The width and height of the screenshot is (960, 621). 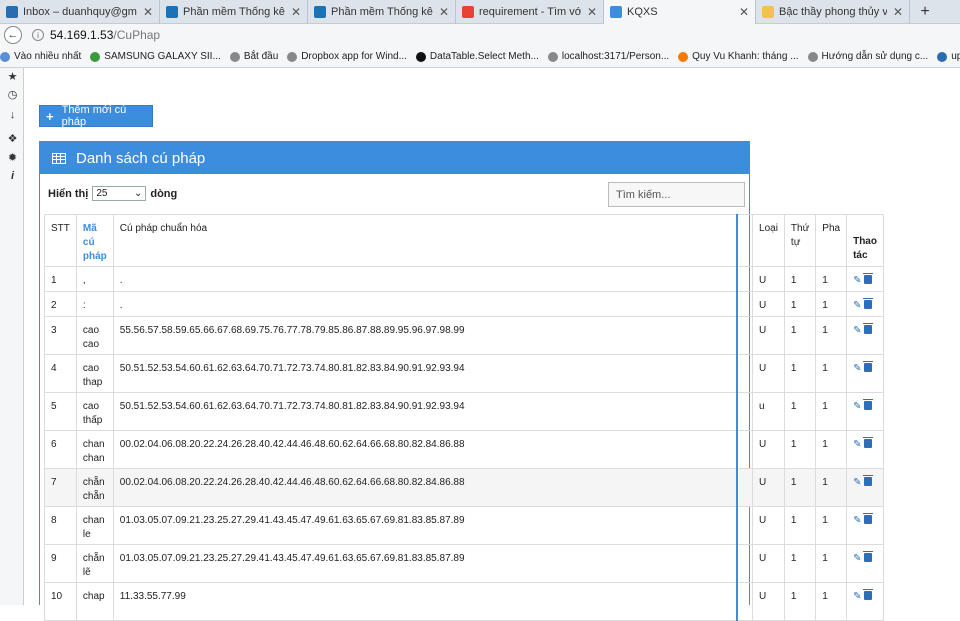 I want to click on table-row: 1,. U 1 1 ✎, so click(x=464, y=279).